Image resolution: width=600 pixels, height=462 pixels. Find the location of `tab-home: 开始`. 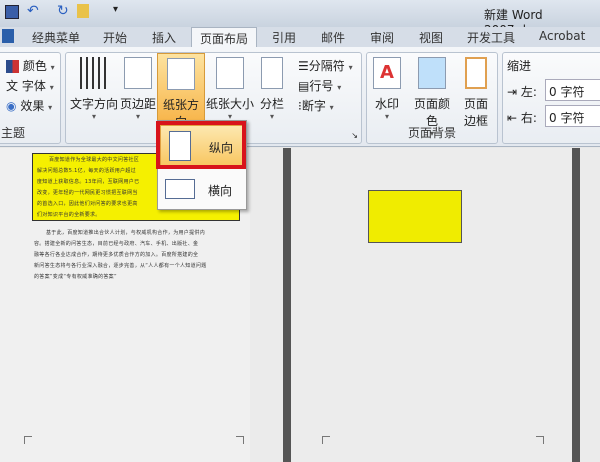

tab-home: 开始 is located at coordinates (115, 37).